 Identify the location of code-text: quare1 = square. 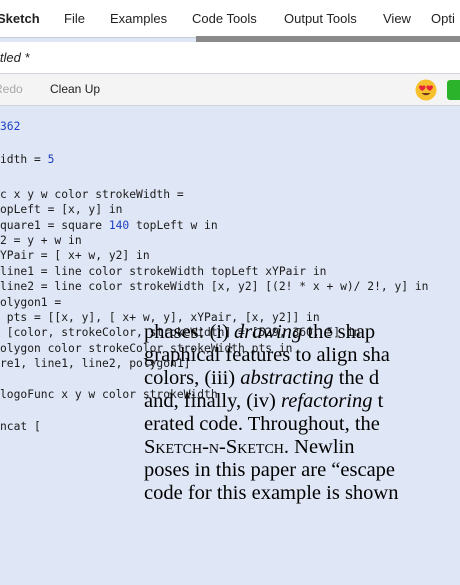
(54, 225).